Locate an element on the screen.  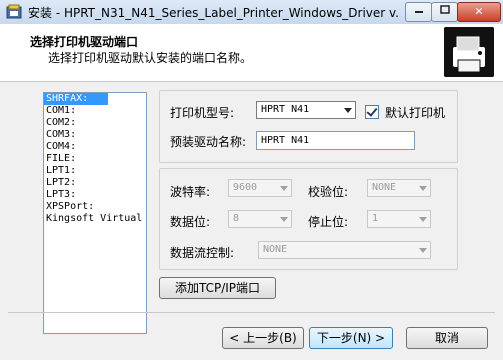
maximize-icon is located at coordinates (444, 9).